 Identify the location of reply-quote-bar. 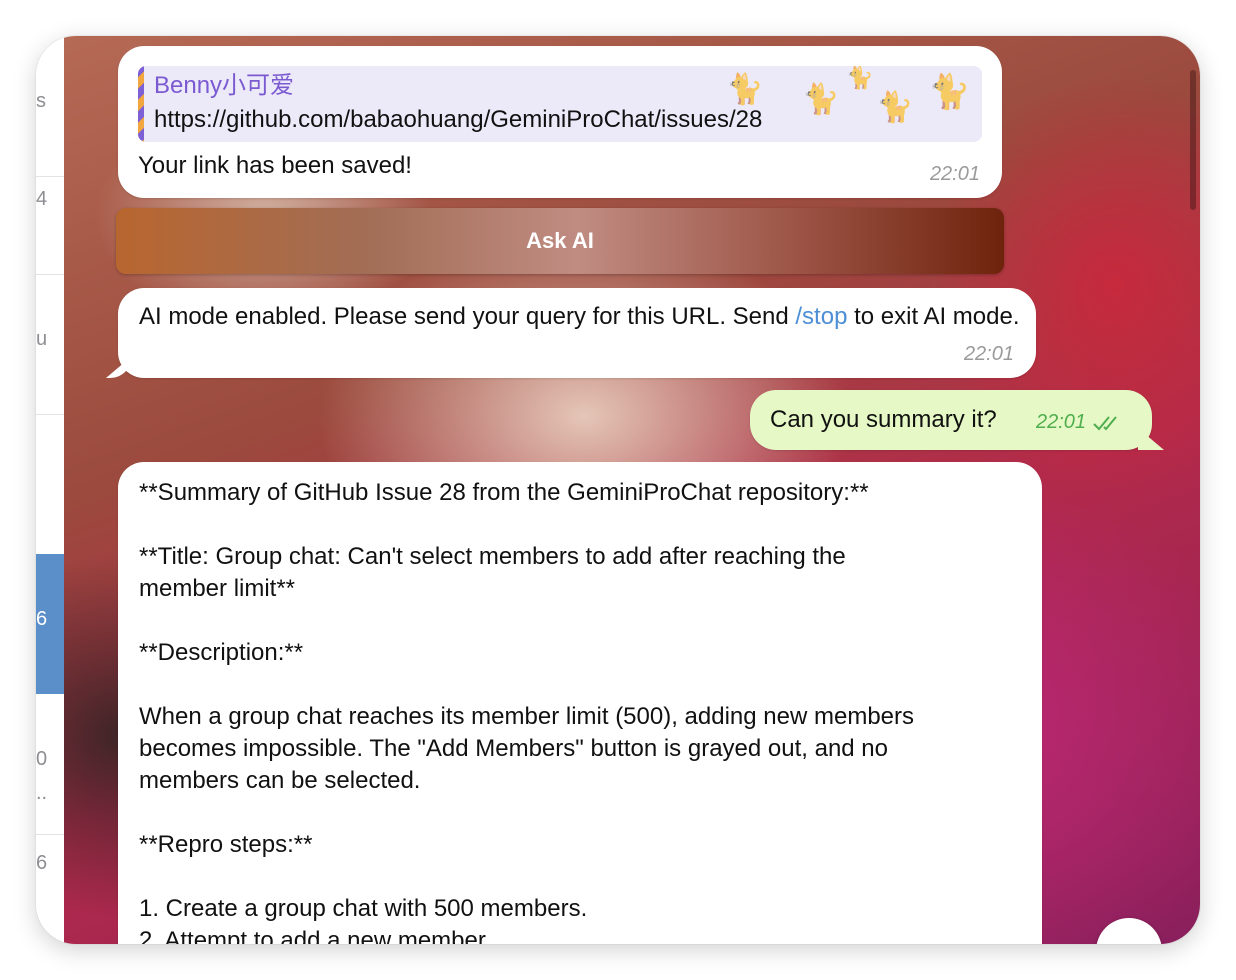
(141, 104).